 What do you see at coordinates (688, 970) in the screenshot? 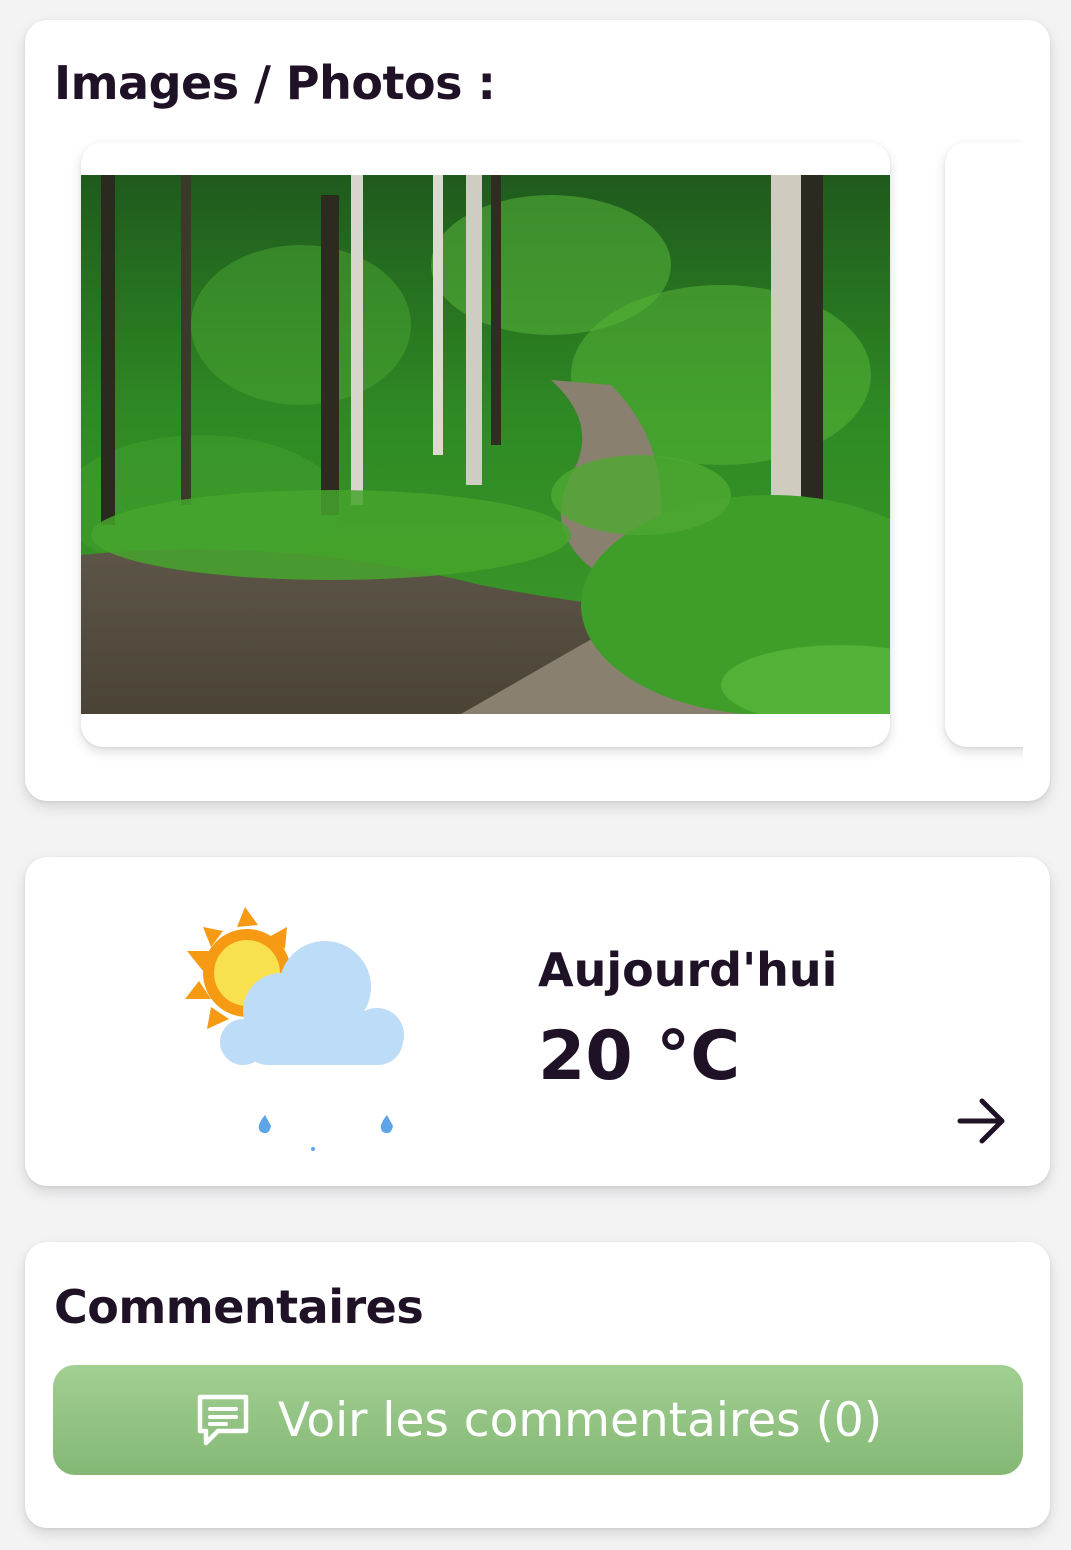
I see `weather-day-label: Aujourd'hui` at bounding box center [688, 970].